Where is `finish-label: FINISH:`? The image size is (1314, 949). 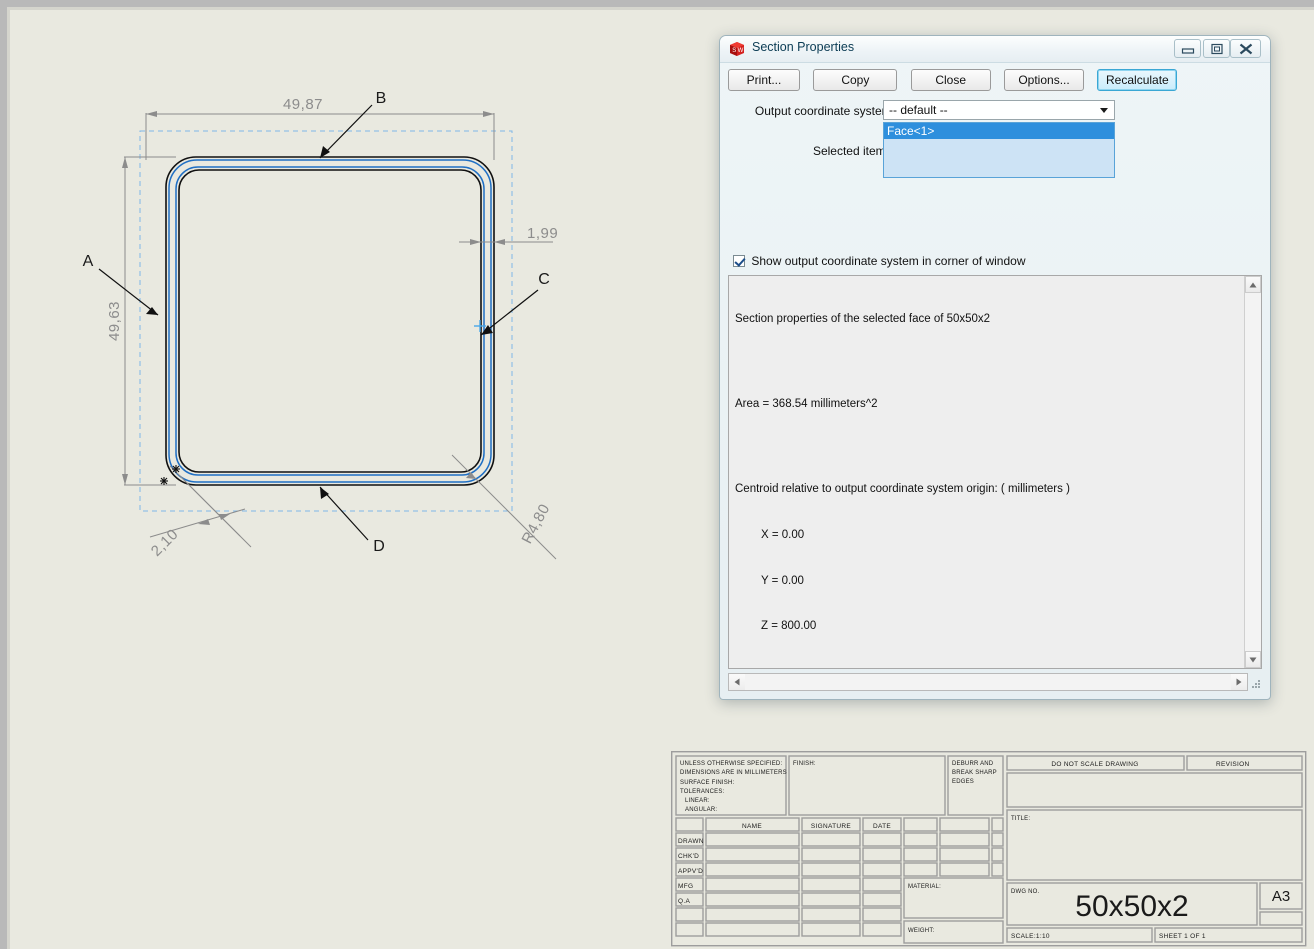 finish-label: FINISH: is located at coordinates (804, 764).